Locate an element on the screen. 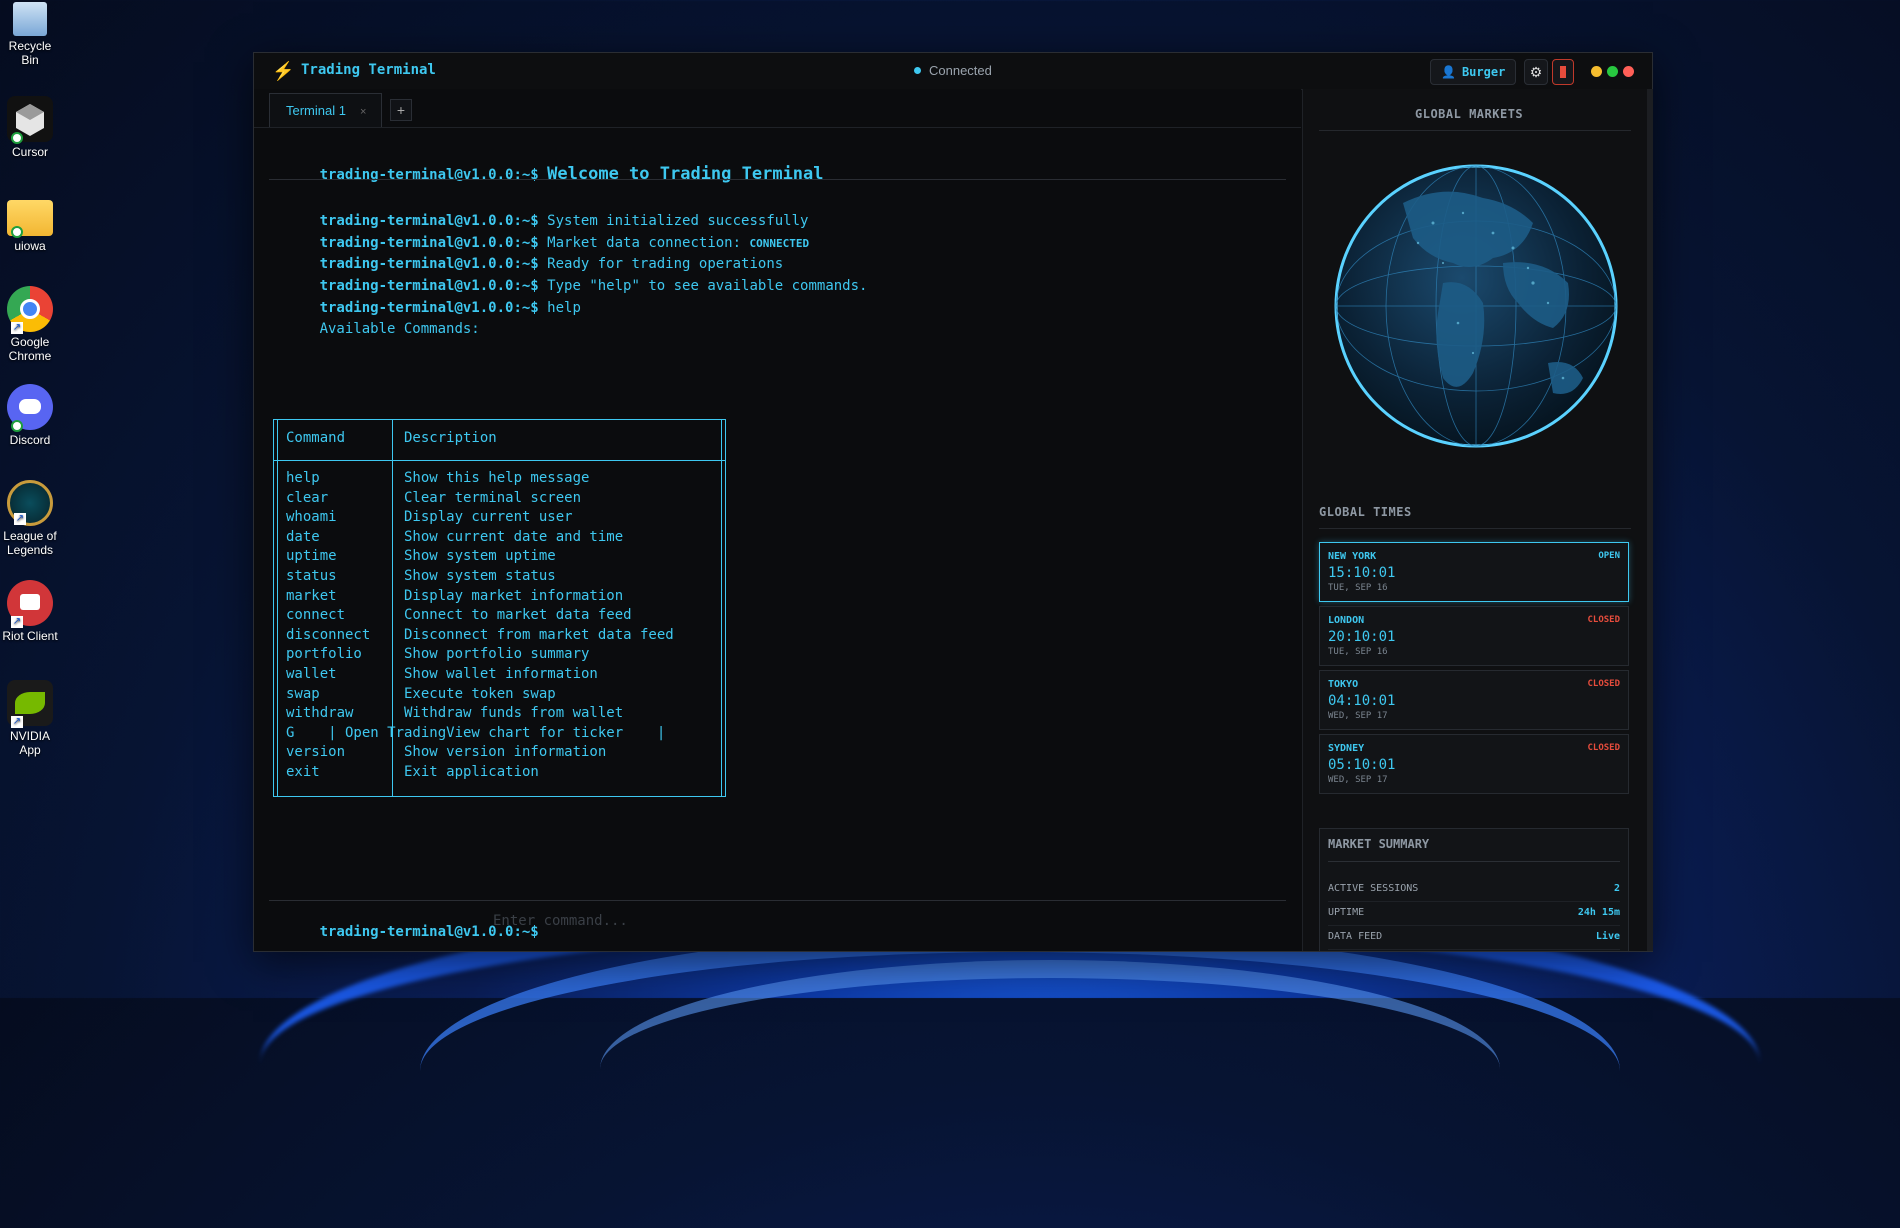 The image size is (1900, 1228). desktop-icon-league-of-legends: ↗ League of Legends is located at coordinates (30, 518).